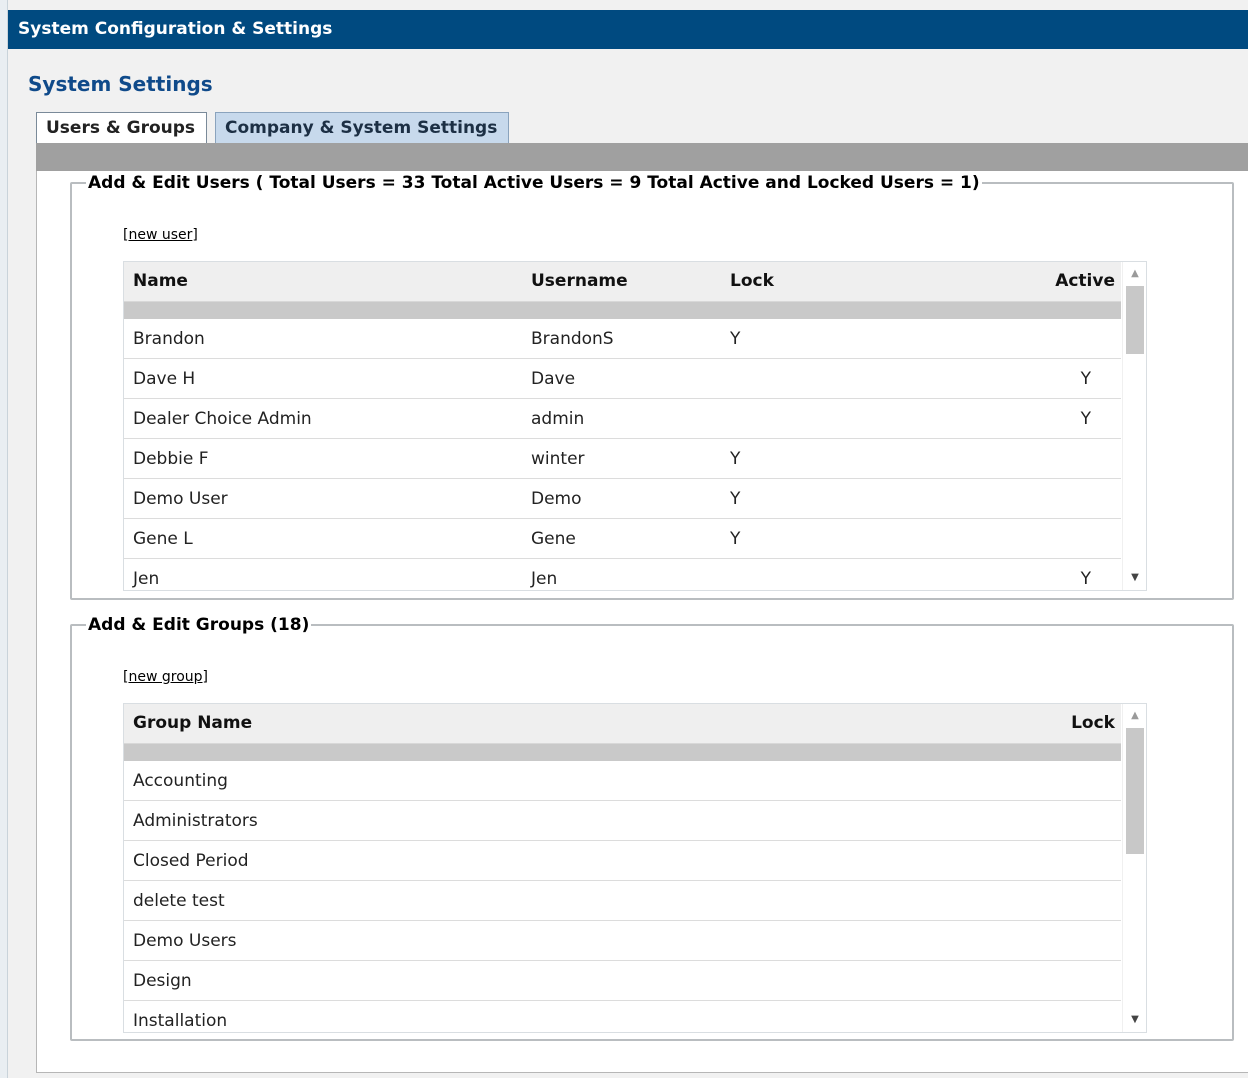  Describe the element at coordinates (192, 723) in the screenshot. I see `column-header-group-name: Group Name` at that location.